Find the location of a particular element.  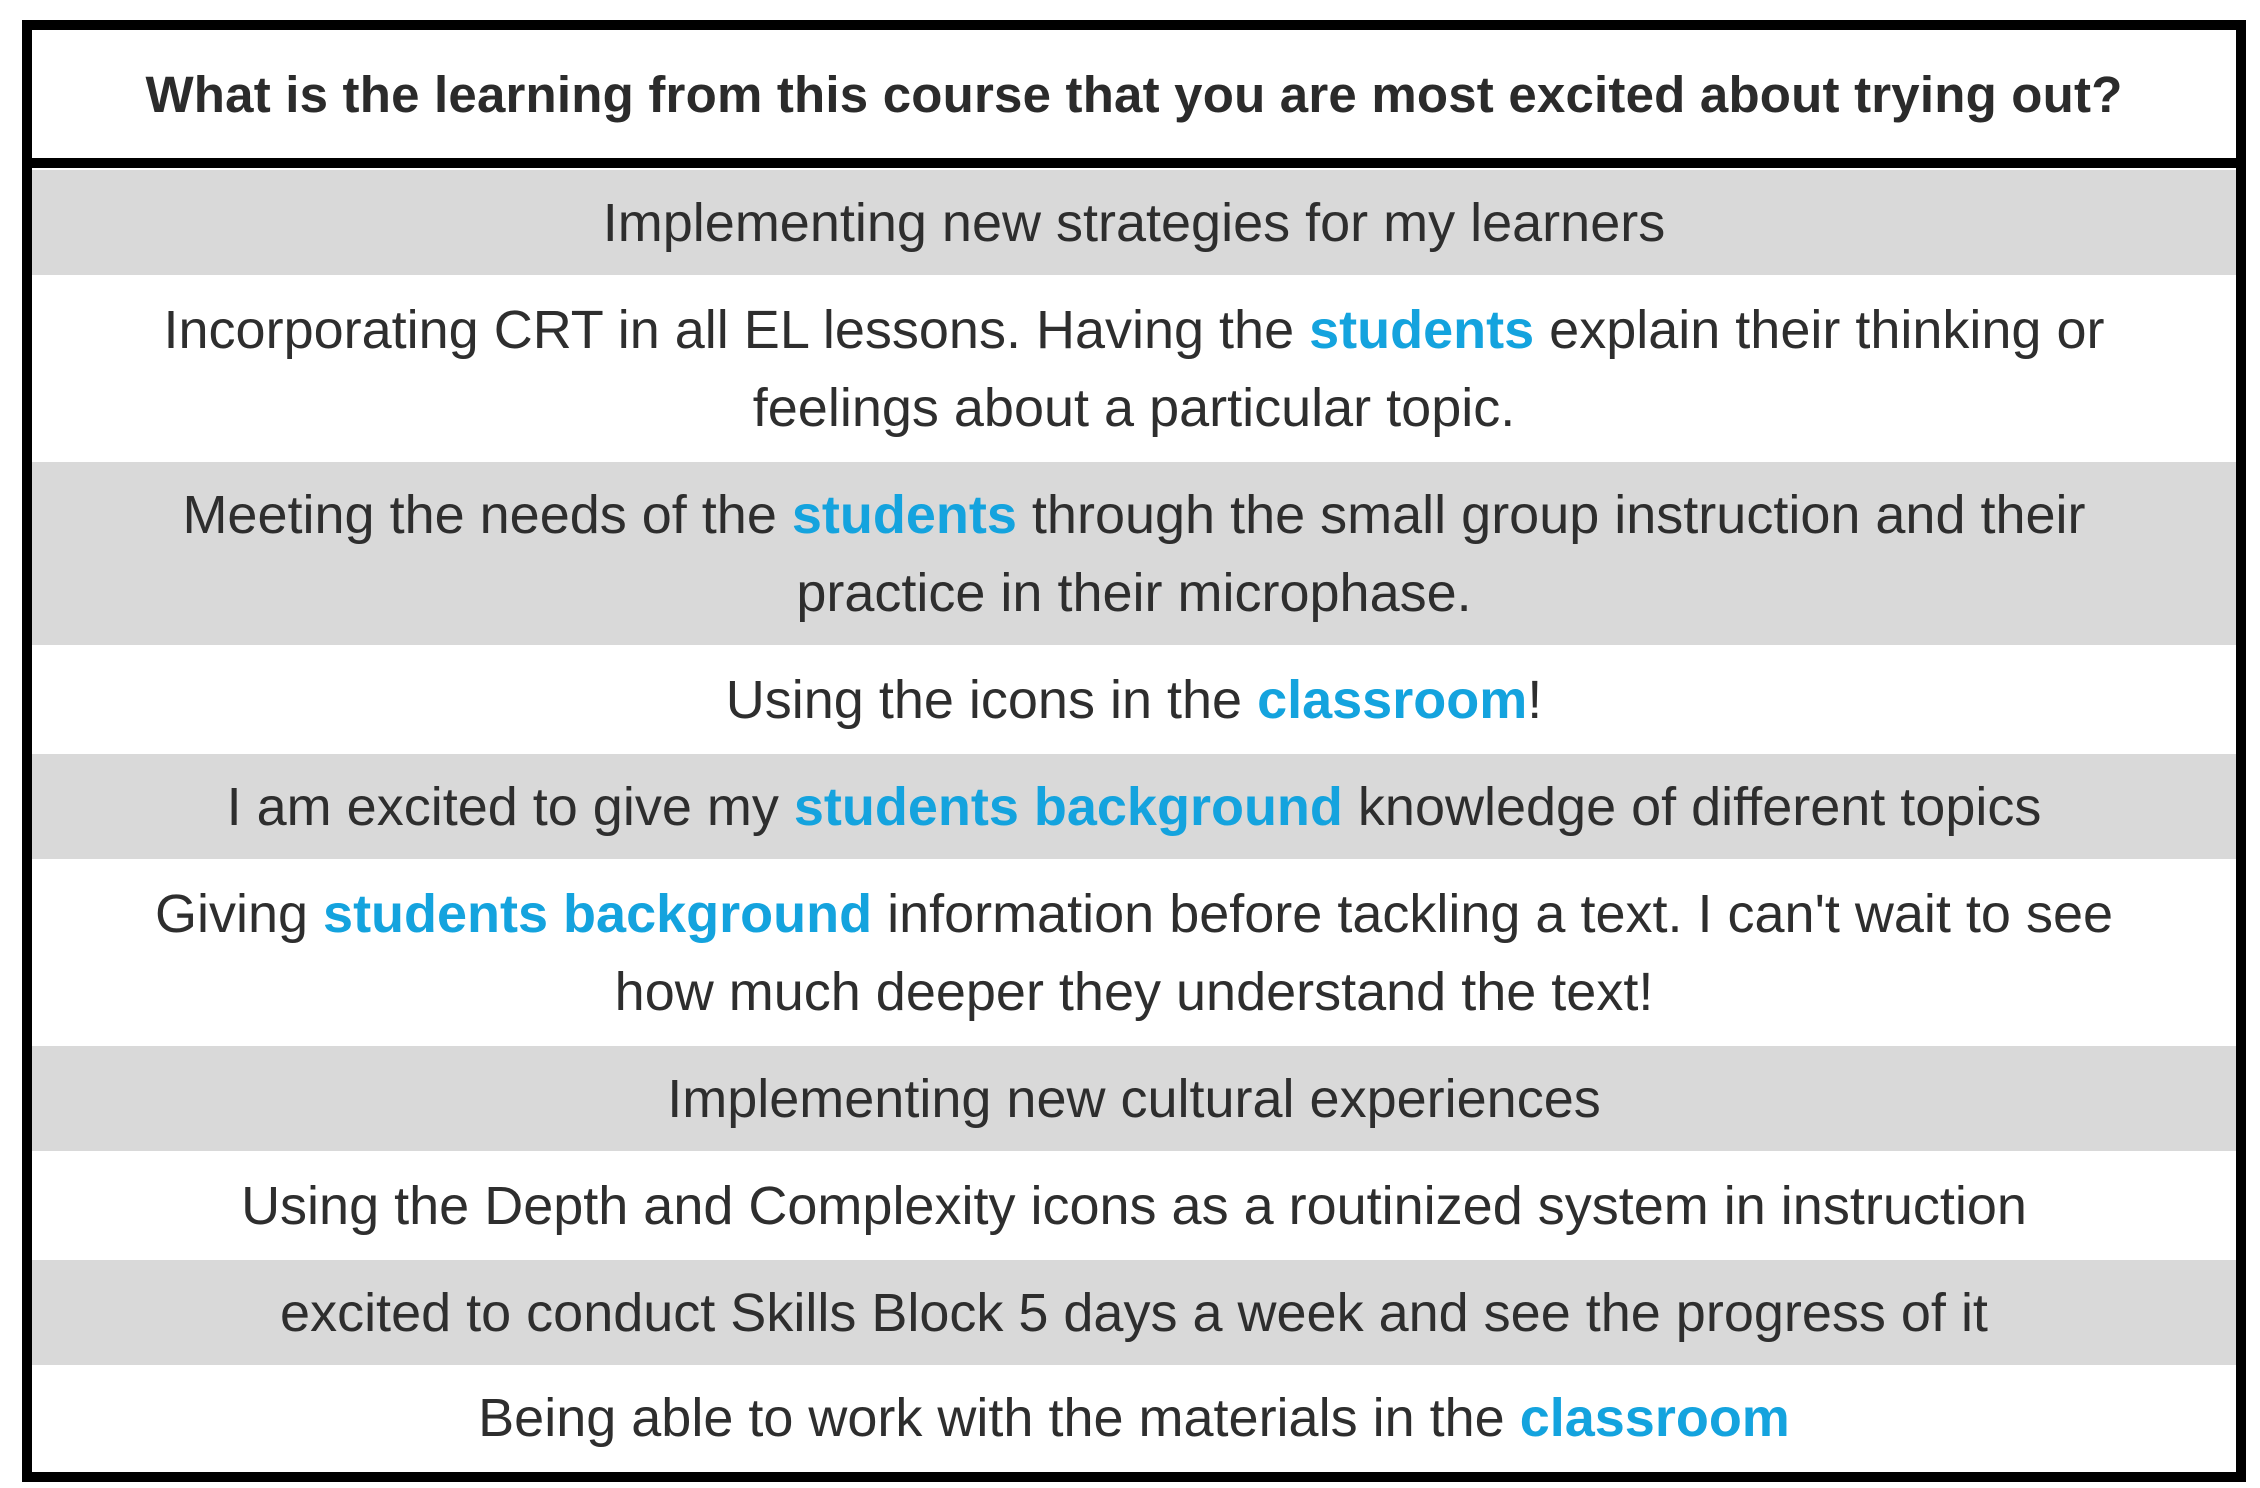

response-row: Using the icons in the classroom! is located at coordinates (1134, 698).